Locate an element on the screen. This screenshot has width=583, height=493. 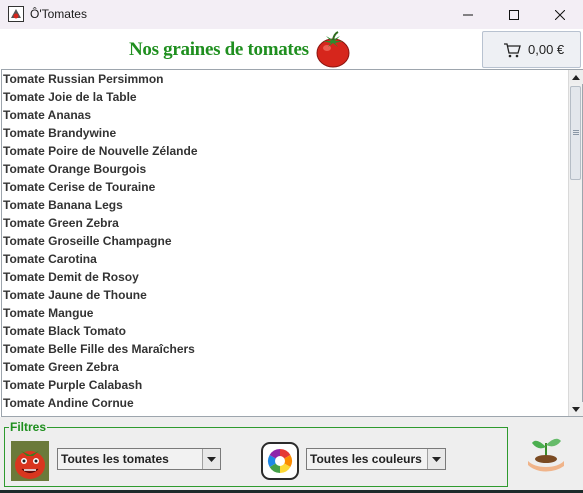
arrow-down-icon is located at coordinates (576, 409).